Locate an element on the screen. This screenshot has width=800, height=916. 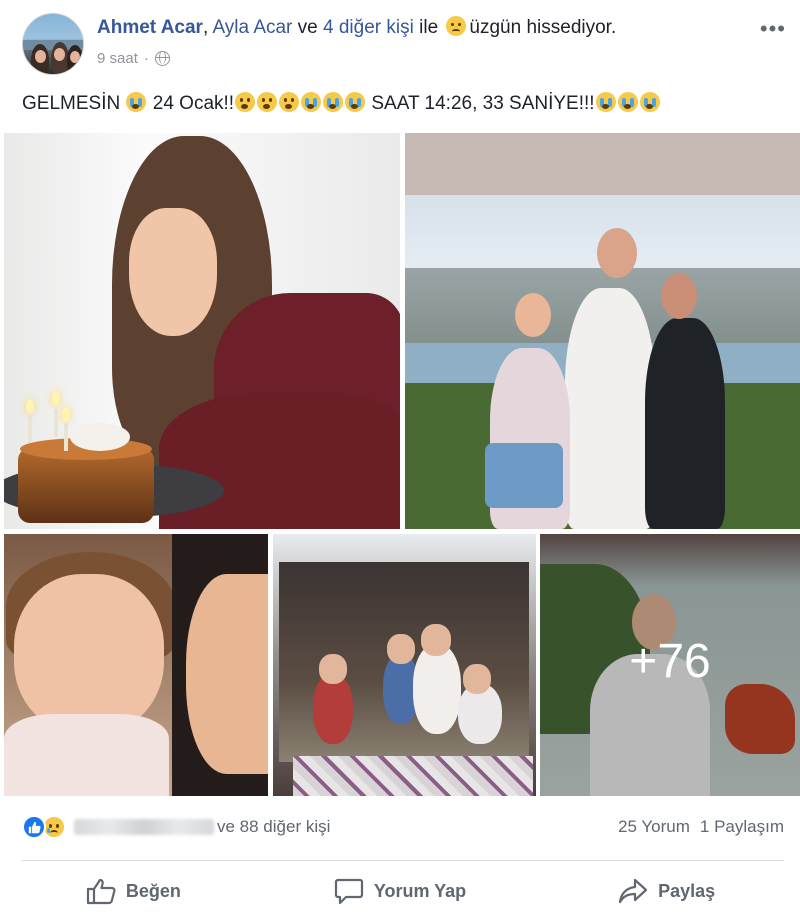
comment-button-label: Yorum Yap is located at coordinates (420, 890).